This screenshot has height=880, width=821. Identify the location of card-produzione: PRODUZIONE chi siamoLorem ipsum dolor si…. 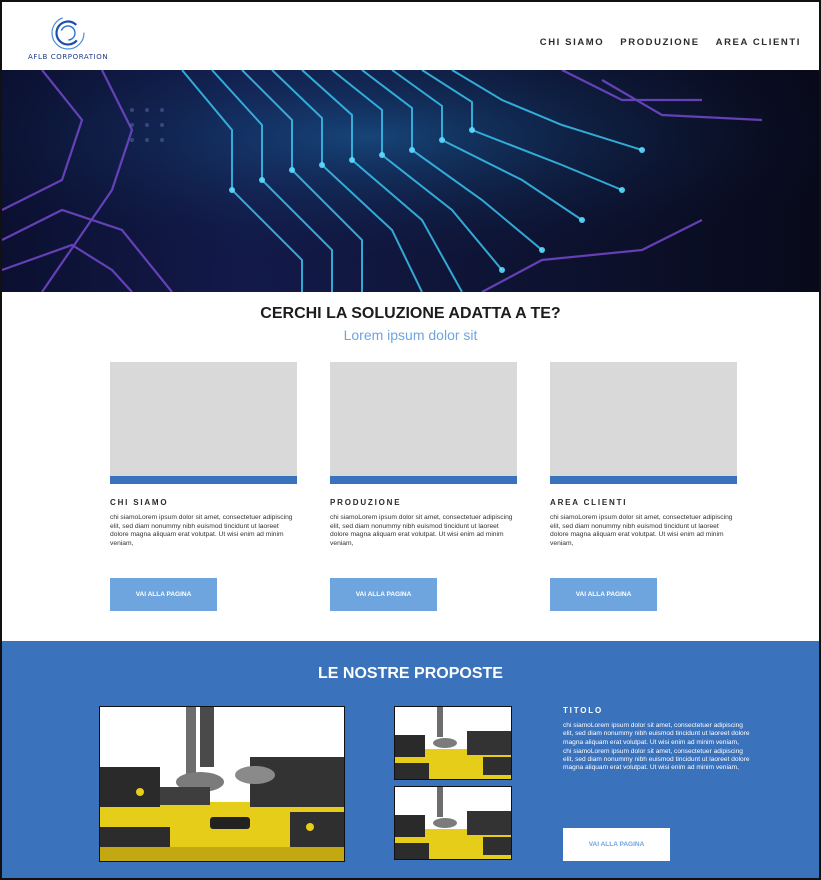
(423, 486).